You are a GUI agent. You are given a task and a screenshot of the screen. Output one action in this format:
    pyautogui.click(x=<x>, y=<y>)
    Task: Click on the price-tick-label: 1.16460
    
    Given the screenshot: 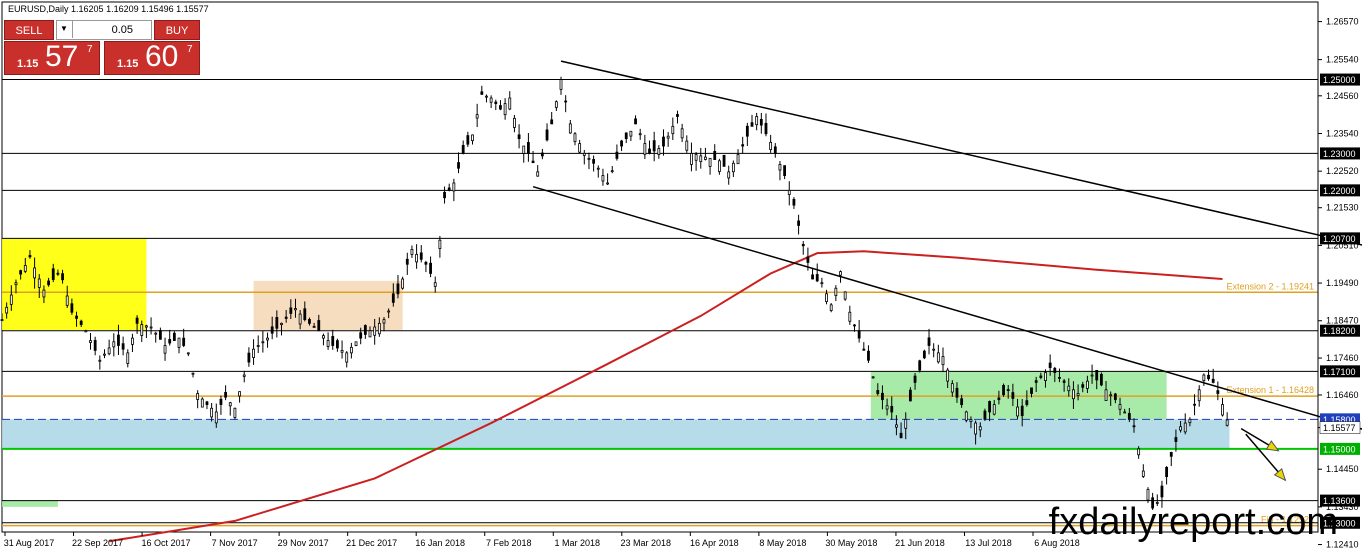 What is the action you would take?
    pyautogui.click(x=1342, y=395)
    